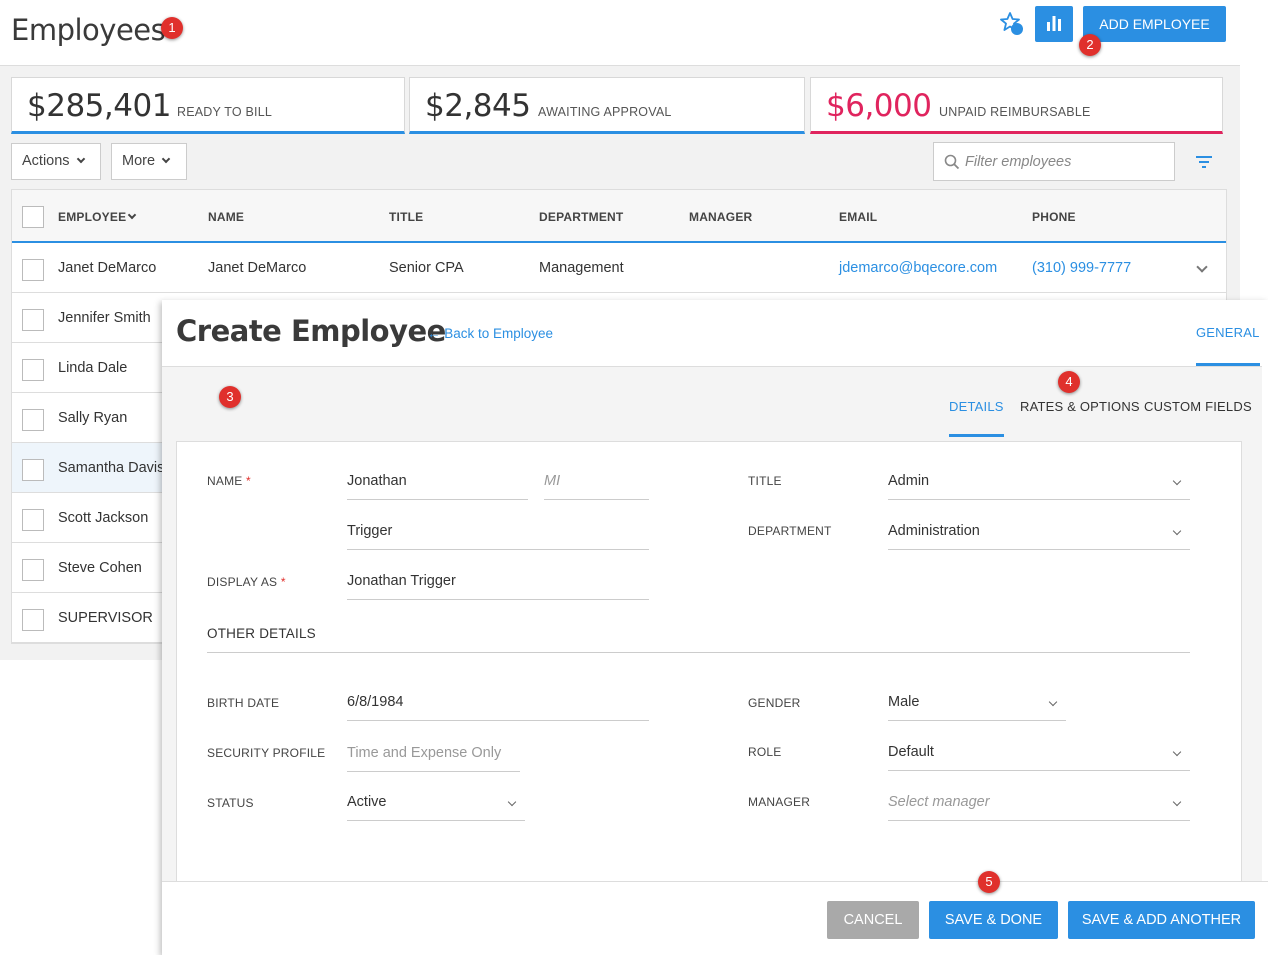 This screenshot has width=1268, height=955. Describe the element at coordinates (132, 215) in the screenshot. I see `sort-chevron-icon` at that location.